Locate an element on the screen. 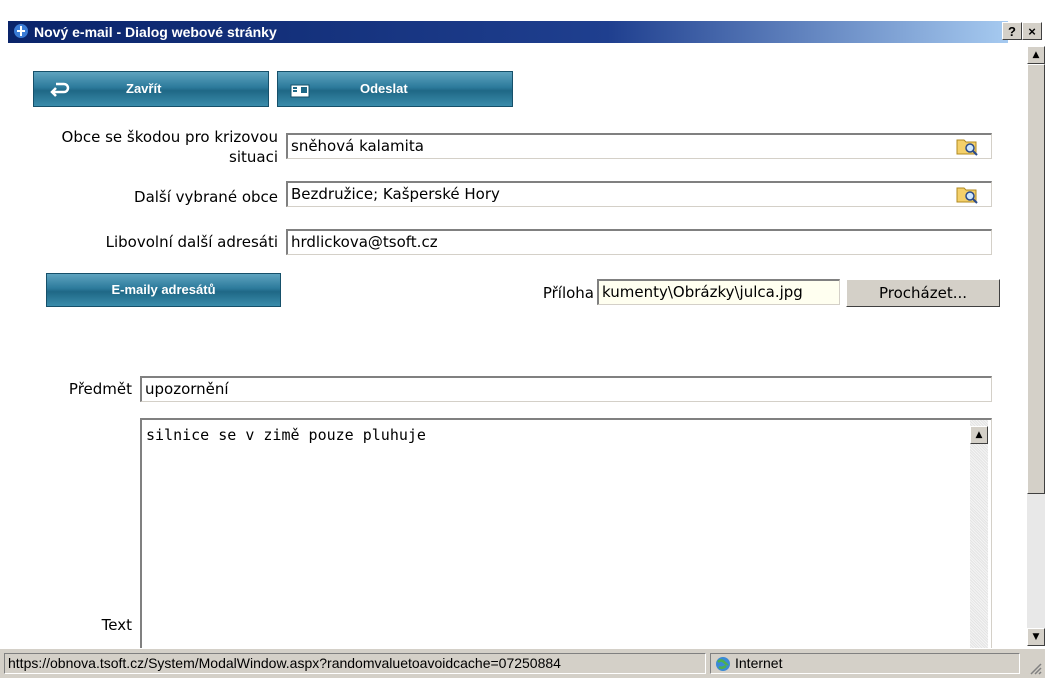 The height and width of the screenshot is (678, 1045). adresati-label: Libovolní další adresáti is located at coordinates (191, 242).